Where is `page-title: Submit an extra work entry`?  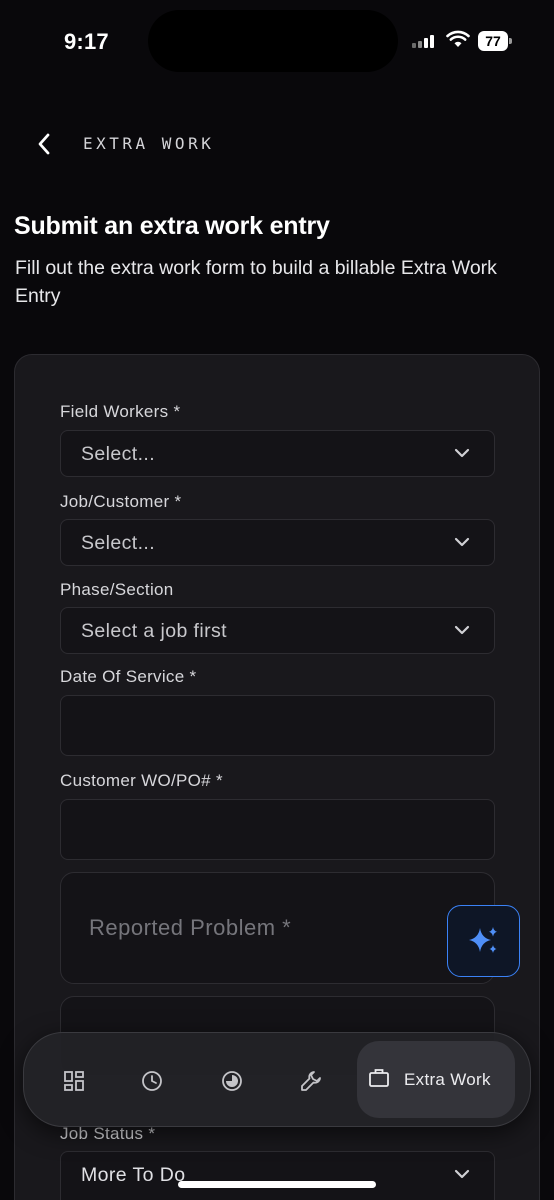
page-title: Submit an extra work entry is located at coordinates (172, 226).